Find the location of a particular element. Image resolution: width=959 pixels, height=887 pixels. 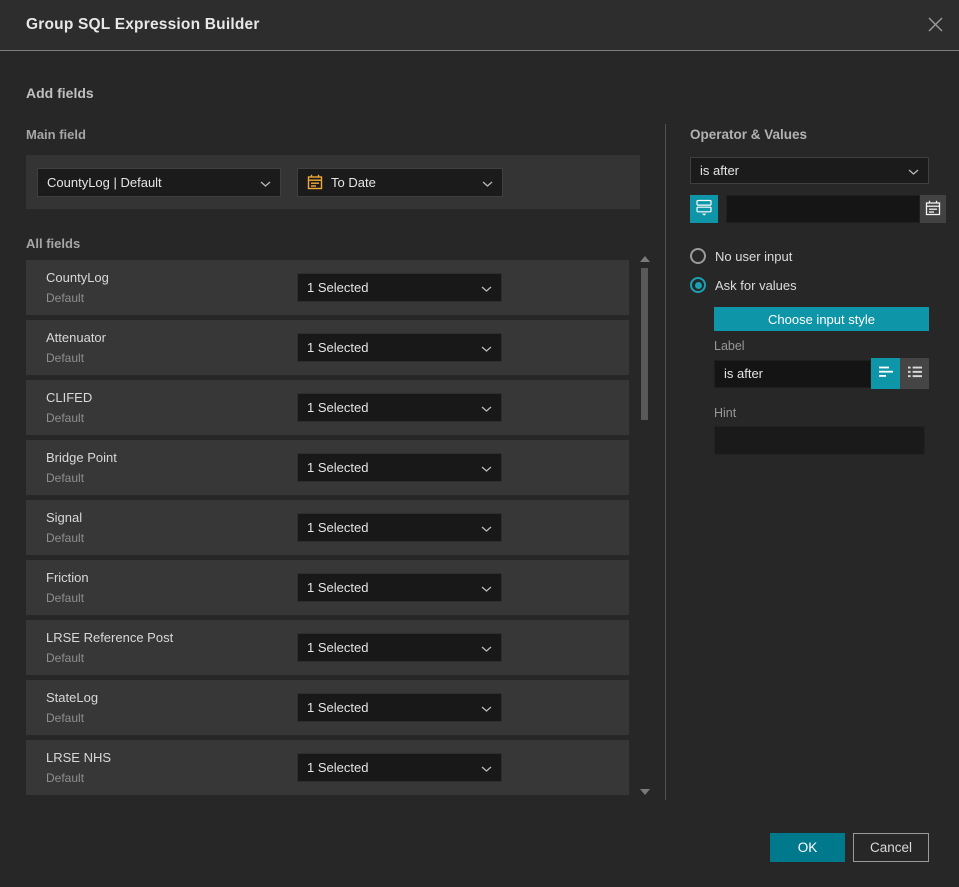

field-row-lrse-reference-post: LRSE Reference Post Default 1 Selected is located at coordinates (327, 647).